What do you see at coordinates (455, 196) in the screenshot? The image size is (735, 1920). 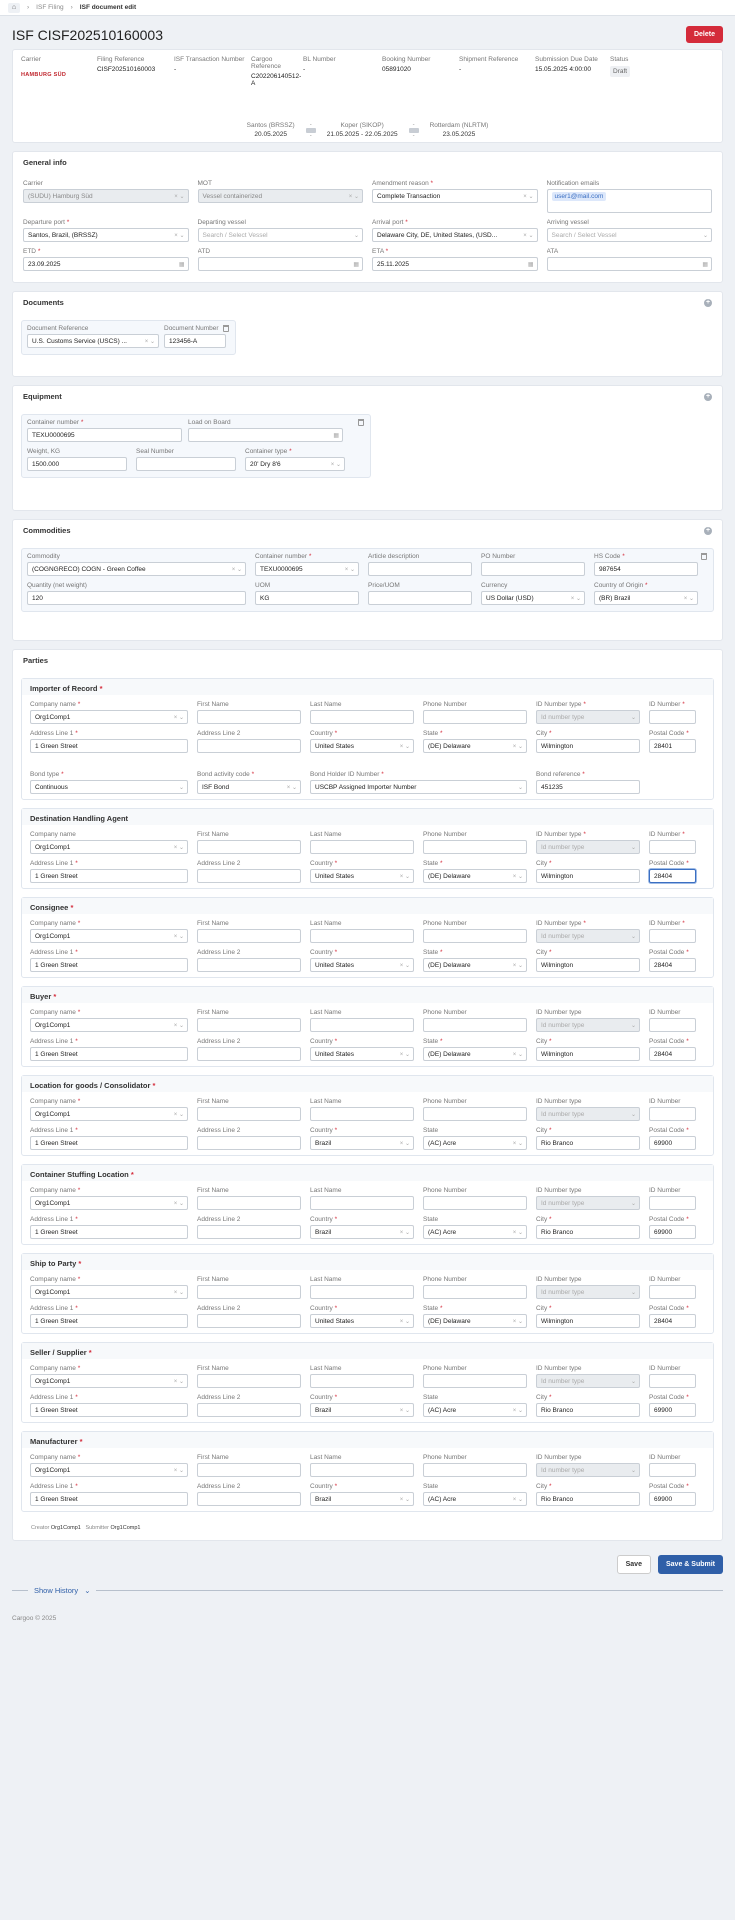 I see `amendment-reason-select: Complete Transaction × ⌄` at bounding box center [455, 196].